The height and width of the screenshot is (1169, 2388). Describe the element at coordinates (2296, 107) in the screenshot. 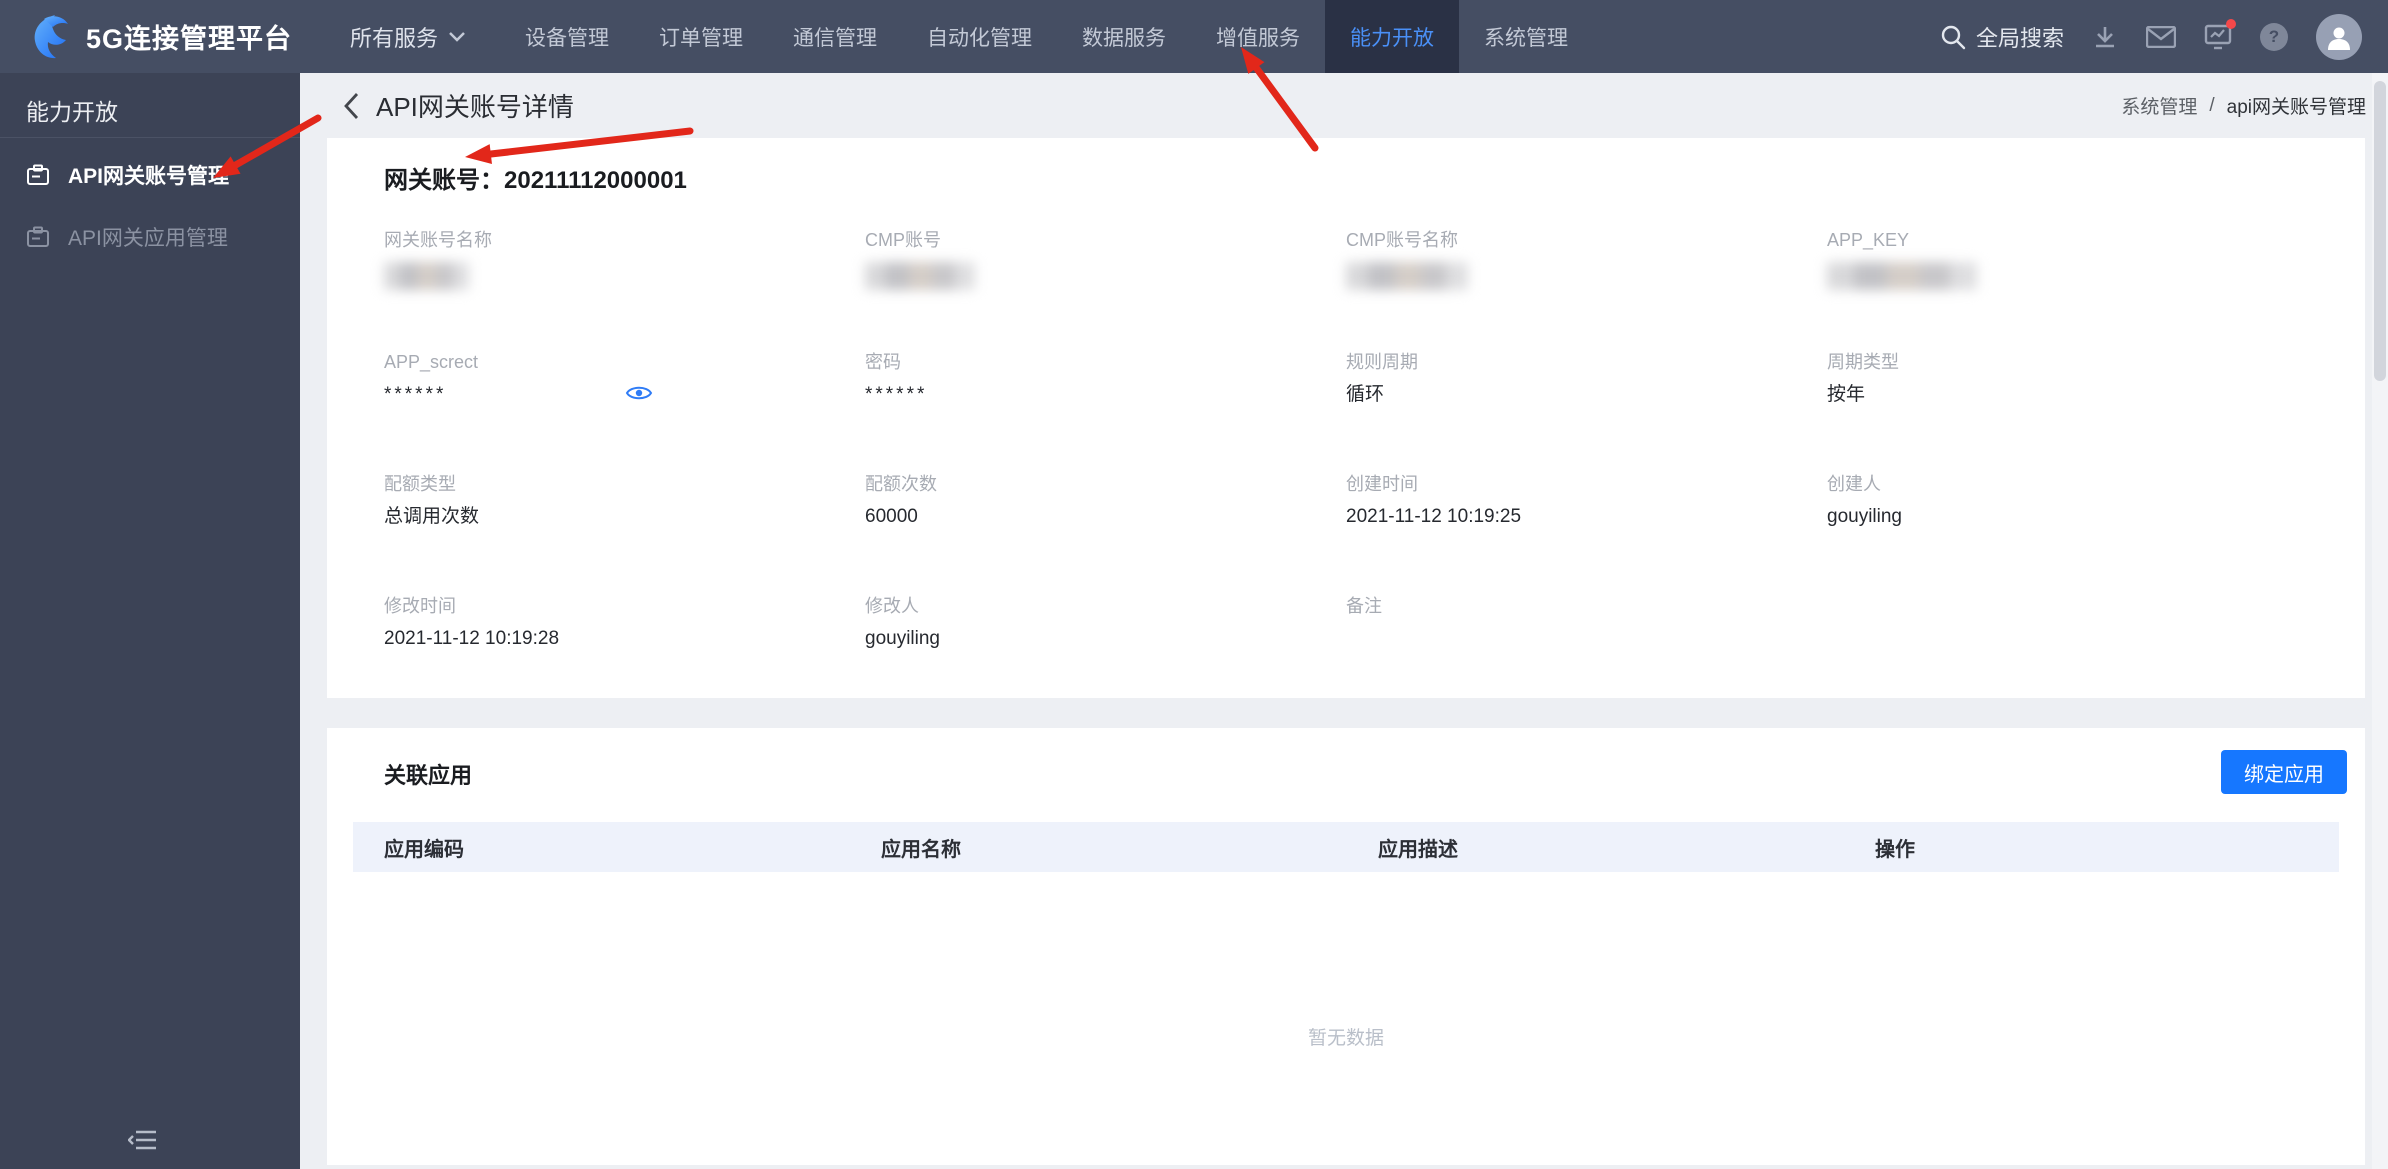

I see `breadcrumb-current: api网关账号管理` at that location.